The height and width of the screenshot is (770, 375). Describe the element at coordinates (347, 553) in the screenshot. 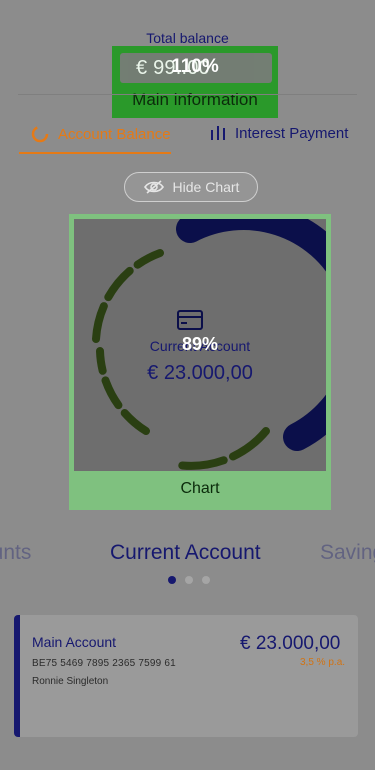

I see `carousel-item-right: Saving` at that location.